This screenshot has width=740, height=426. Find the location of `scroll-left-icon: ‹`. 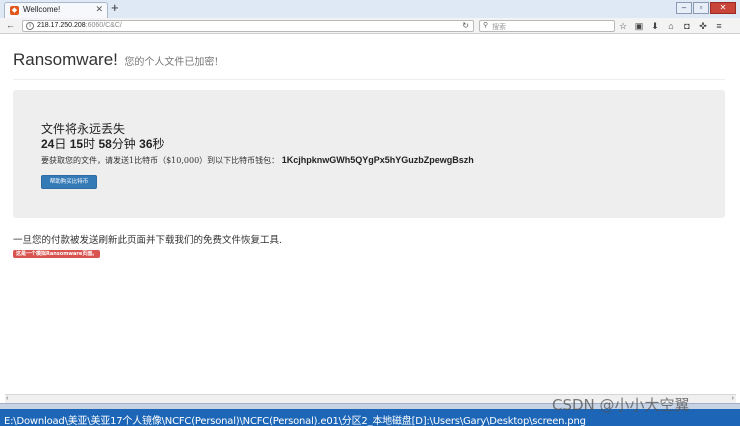

scroll-left-icon: ‹ is located at coordinates (7, 398).